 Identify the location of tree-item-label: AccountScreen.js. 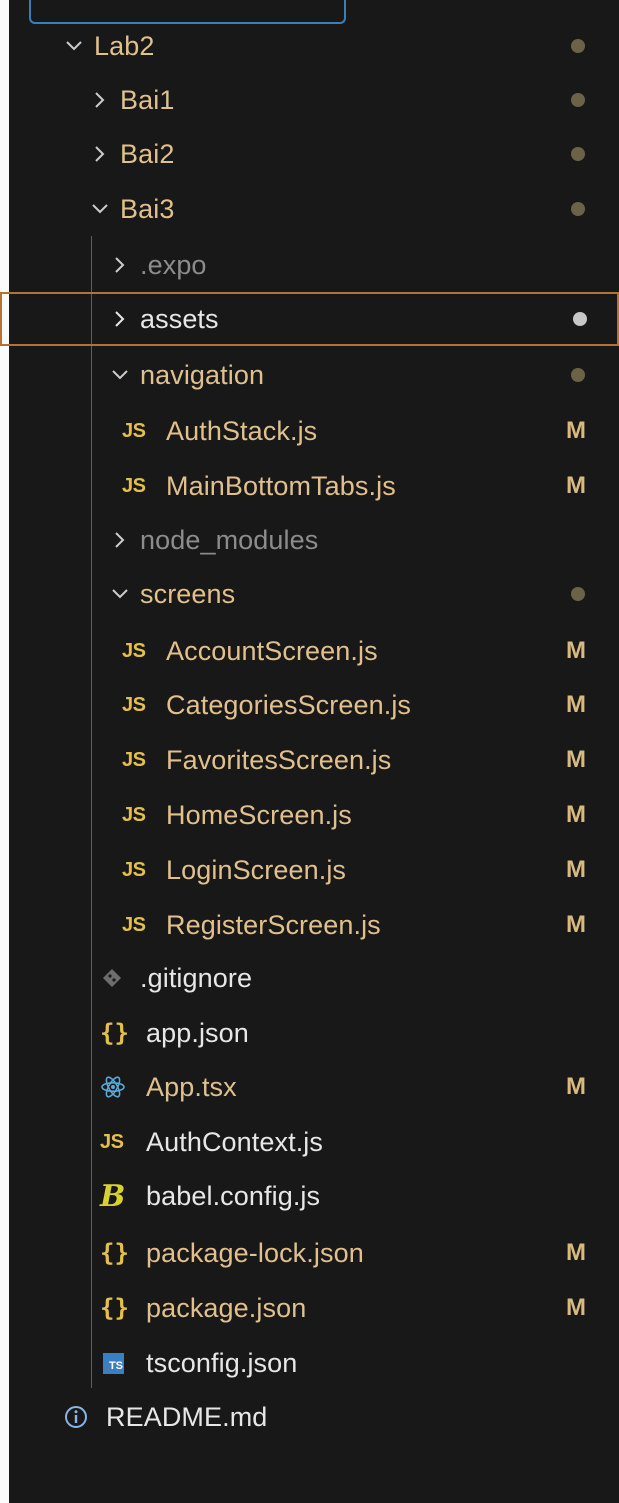
(272, 651).